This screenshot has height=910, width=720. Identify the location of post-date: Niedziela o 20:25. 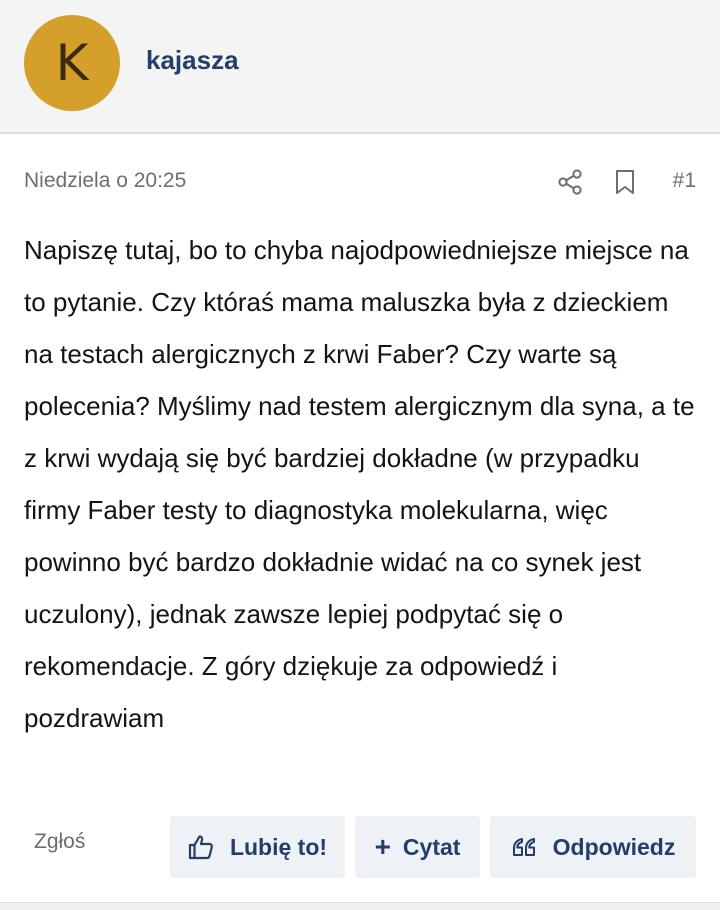
(105, 180).